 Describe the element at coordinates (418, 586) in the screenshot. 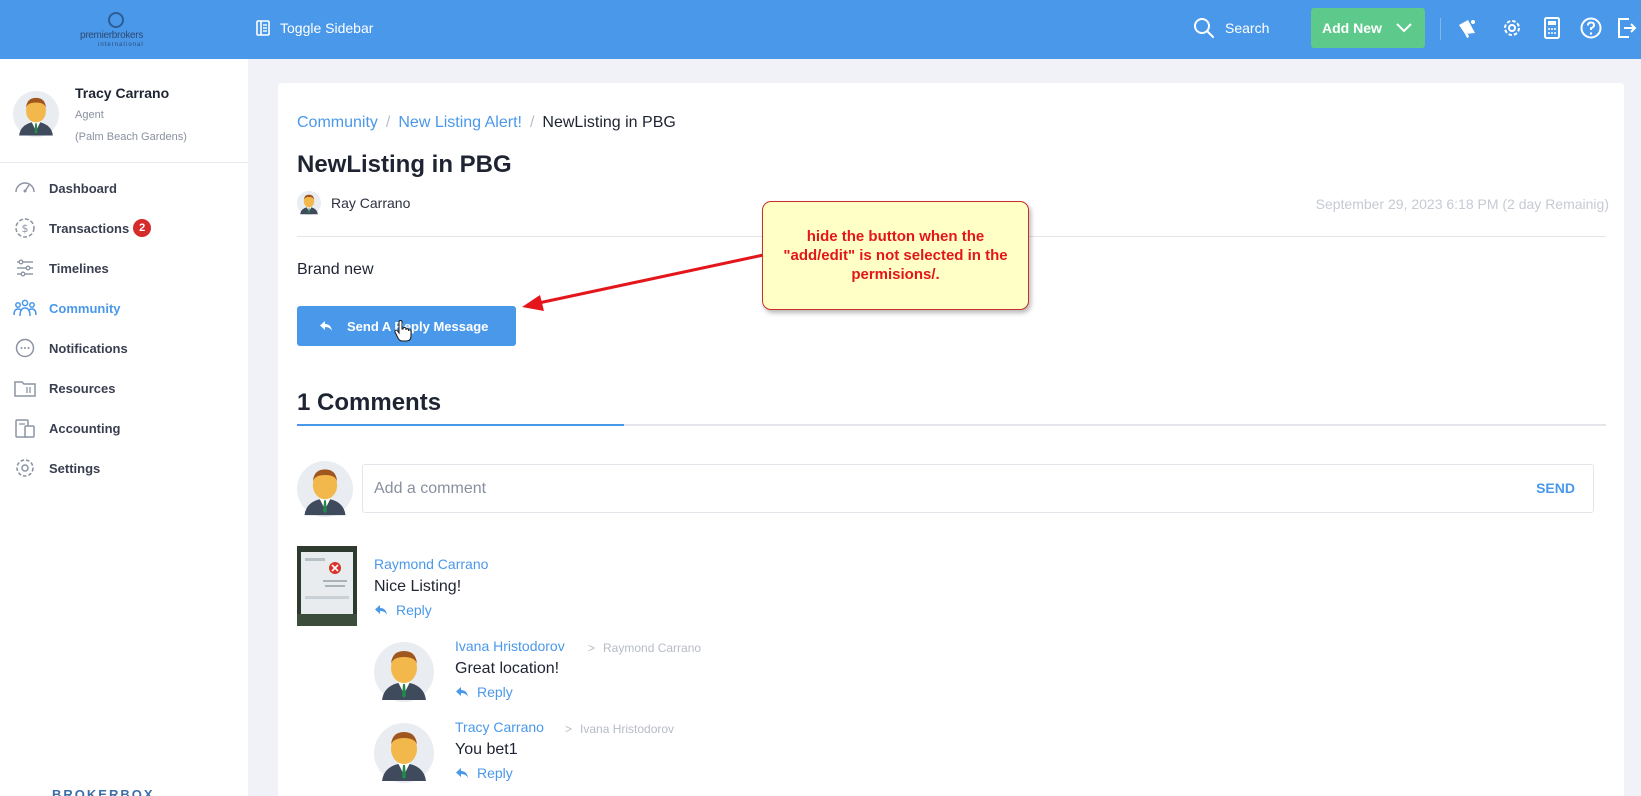

I see `comment-text: Nice Listing!` at that location.